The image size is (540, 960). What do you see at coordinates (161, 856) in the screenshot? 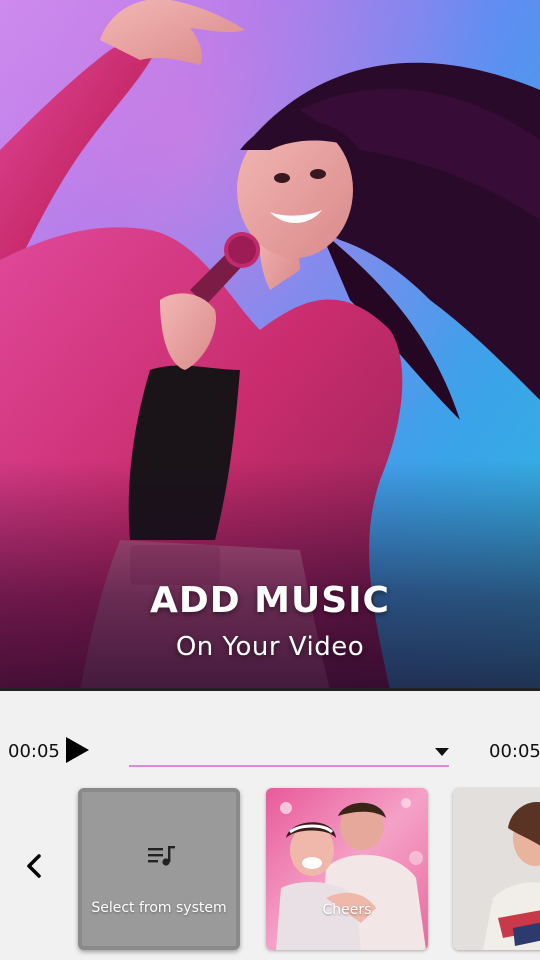
I see `playlist-icon` at bounding box center [161, 856].